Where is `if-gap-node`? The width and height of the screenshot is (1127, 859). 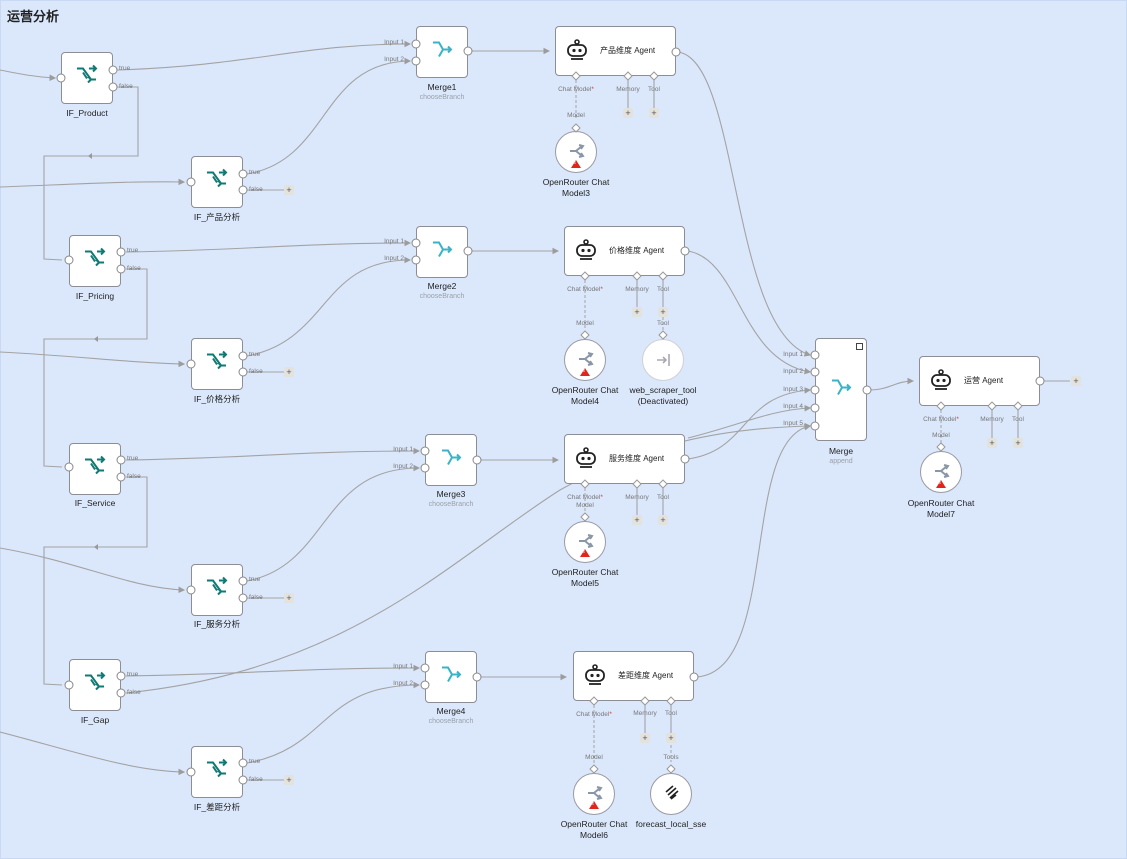
if-gap-node is located at coordinates (95, 685).